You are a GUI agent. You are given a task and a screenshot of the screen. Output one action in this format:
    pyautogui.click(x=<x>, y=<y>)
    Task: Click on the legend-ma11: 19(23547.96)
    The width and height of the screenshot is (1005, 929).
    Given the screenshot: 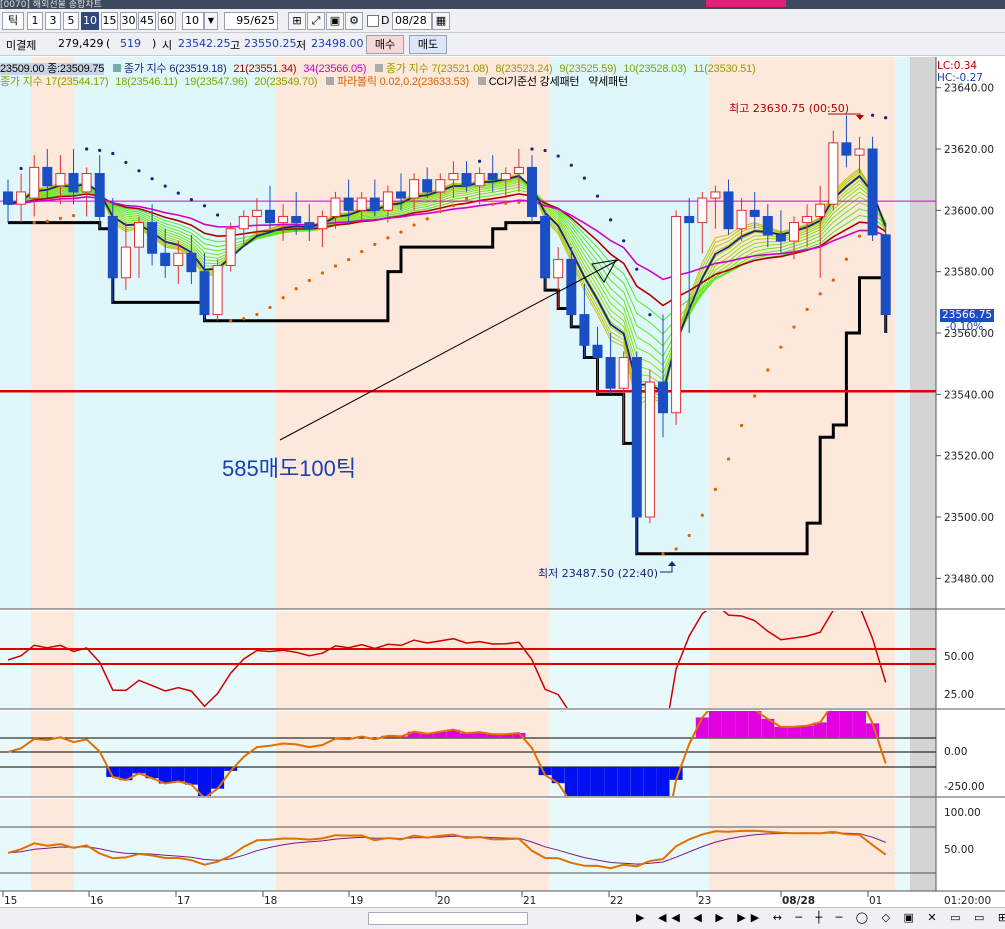 What is the action you would take?
    pyautogui.click(x=216, y=82)
    